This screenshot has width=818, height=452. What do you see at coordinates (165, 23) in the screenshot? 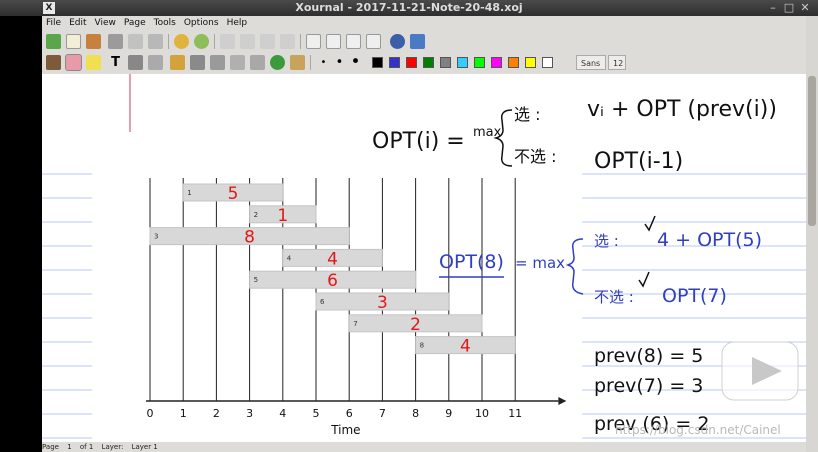
I see `menu-tools: Tools` at bounding box center [165, 23].